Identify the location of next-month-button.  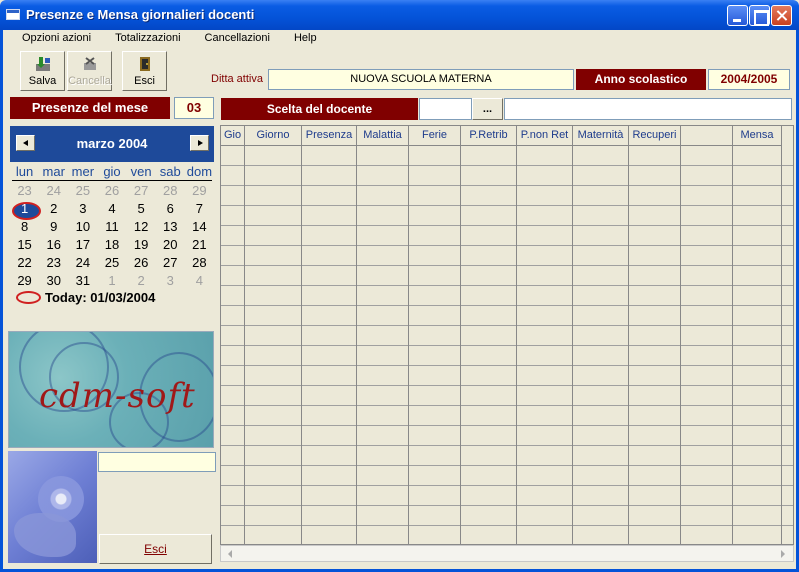
(199, 143).